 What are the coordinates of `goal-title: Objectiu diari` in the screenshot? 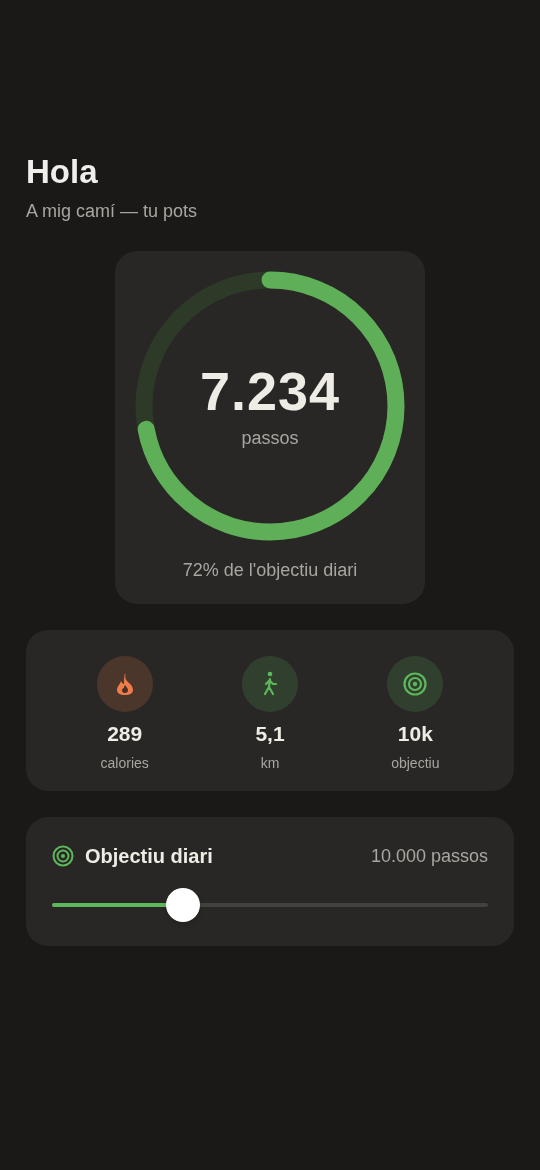 It's located at (149, 856).